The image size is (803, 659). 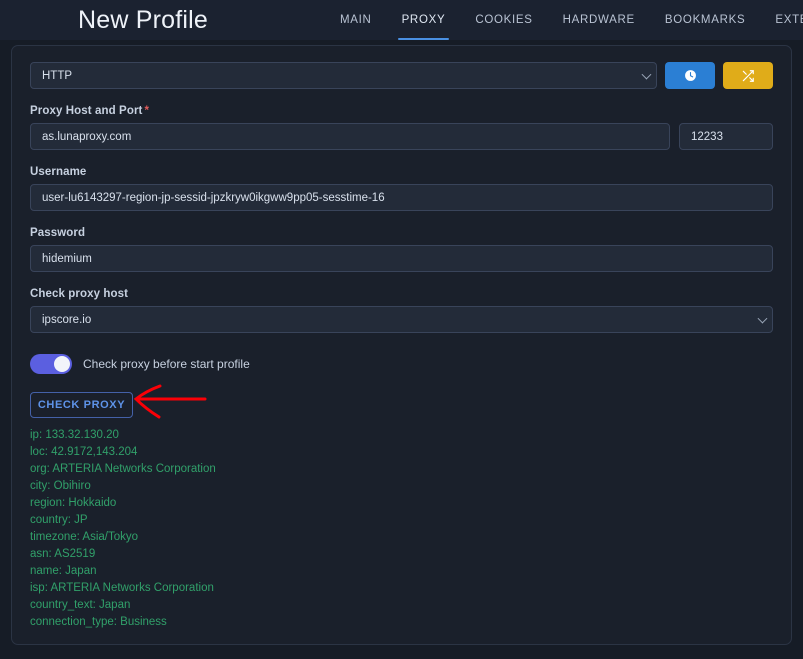 I want to click on username-label: Username, so click(x=58, y=172).